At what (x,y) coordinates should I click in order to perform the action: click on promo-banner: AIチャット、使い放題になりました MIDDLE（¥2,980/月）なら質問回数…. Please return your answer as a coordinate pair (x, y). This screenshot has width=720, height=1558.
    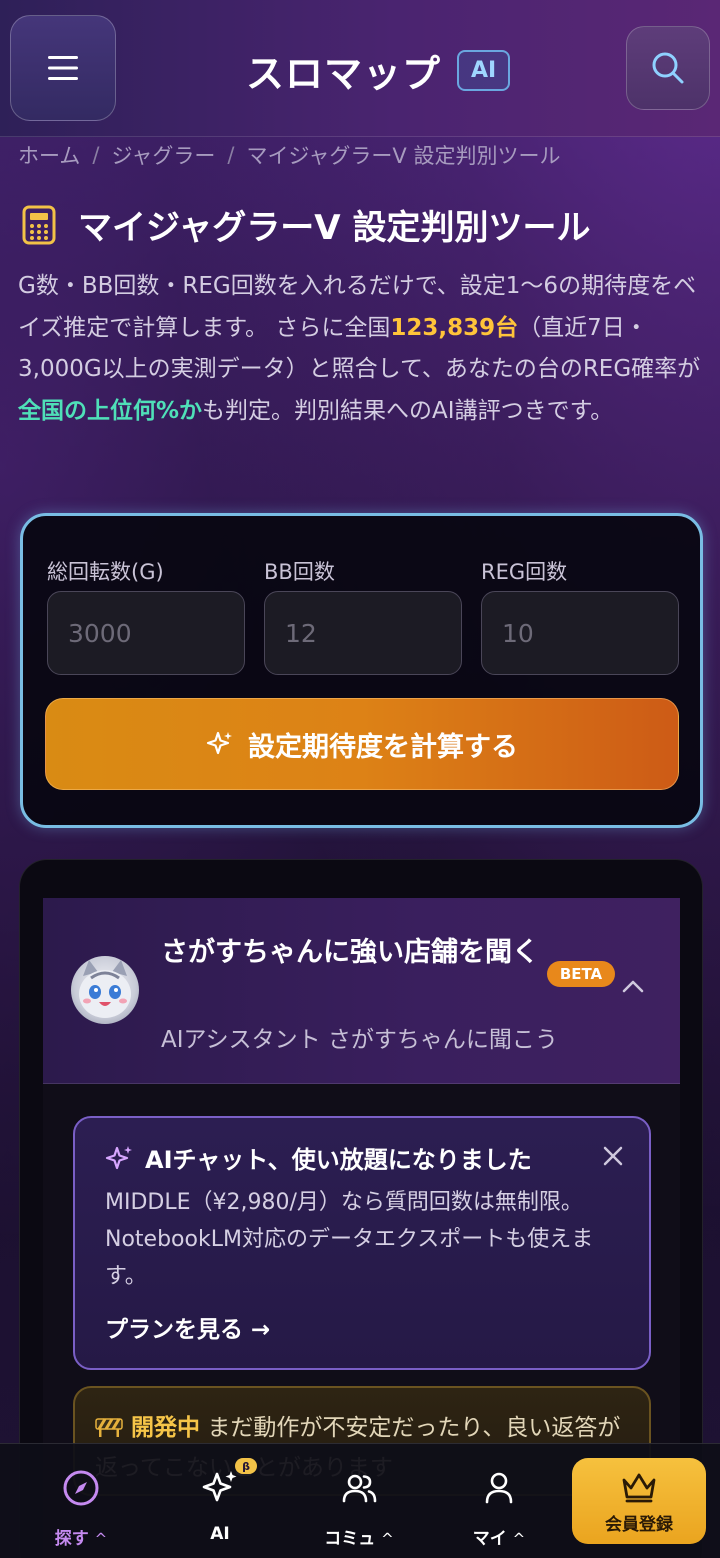
    Looking at the image, I should click on (362, 1243).